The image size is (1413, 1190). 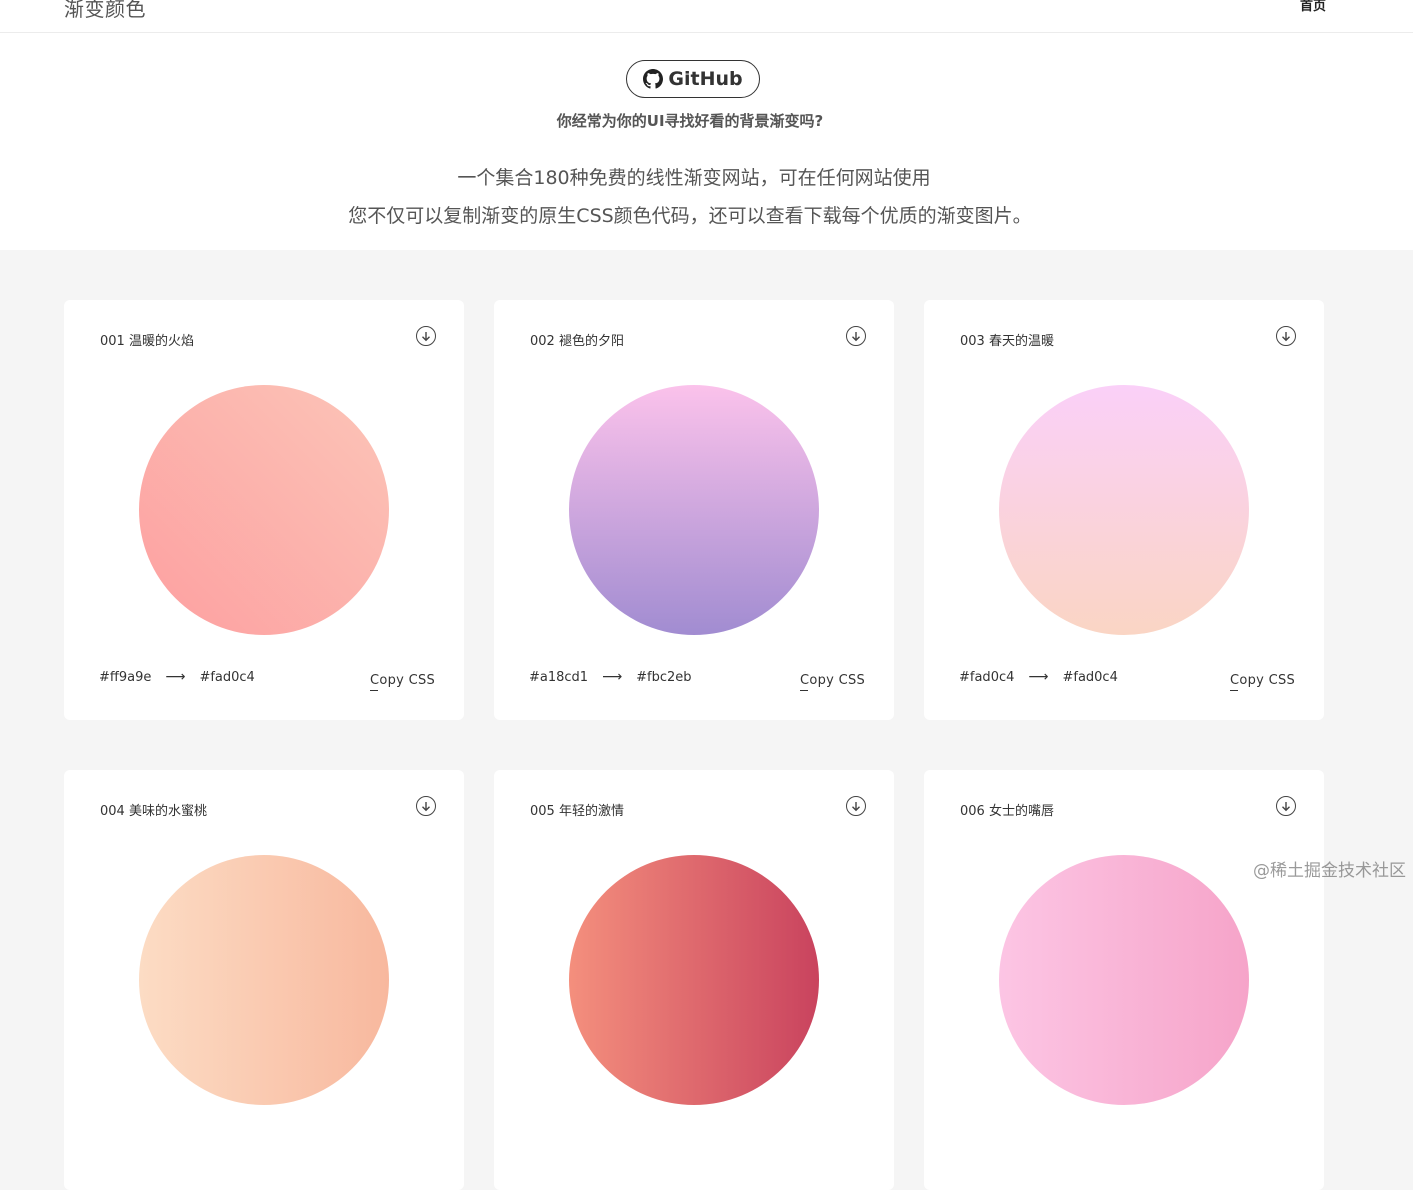 I want to click on gradient-card: 006 女士的嘴唇, so click(x=1124, y=980).